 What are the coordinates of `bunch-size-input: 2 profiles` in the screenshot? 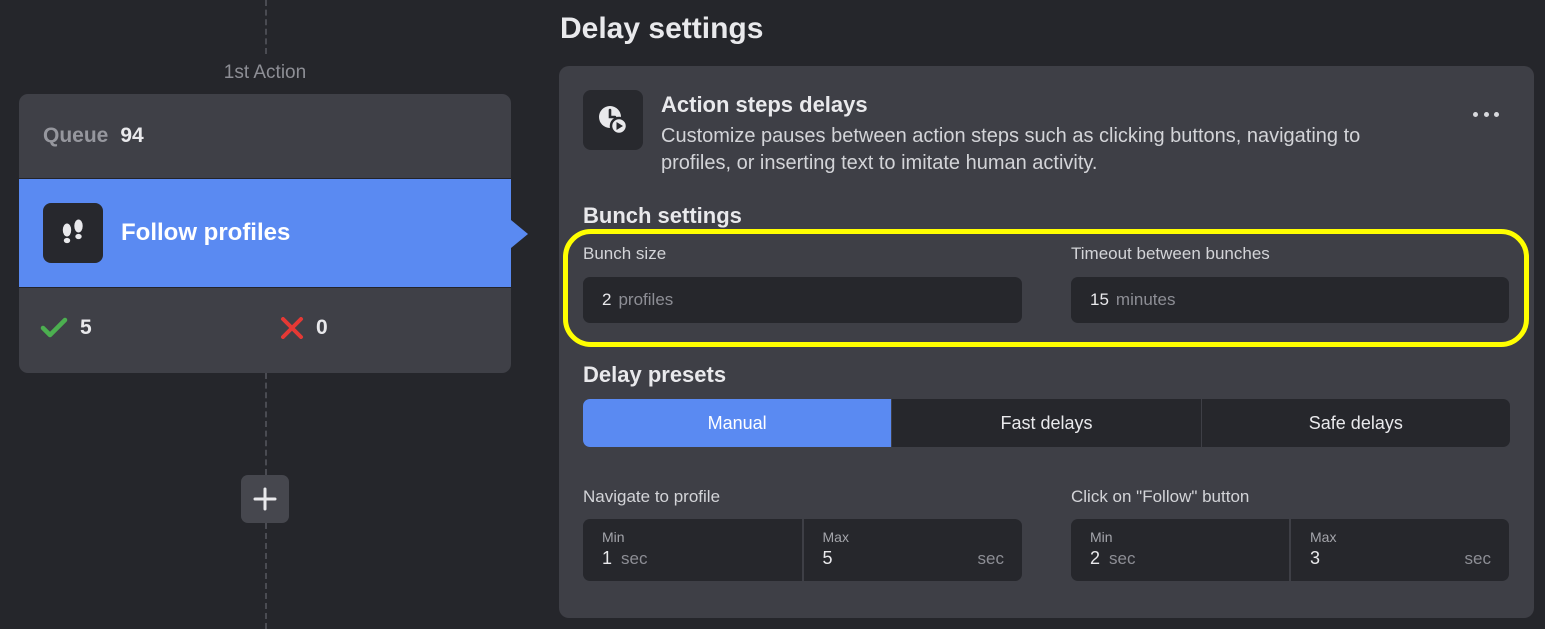 It's located at (802, 300).